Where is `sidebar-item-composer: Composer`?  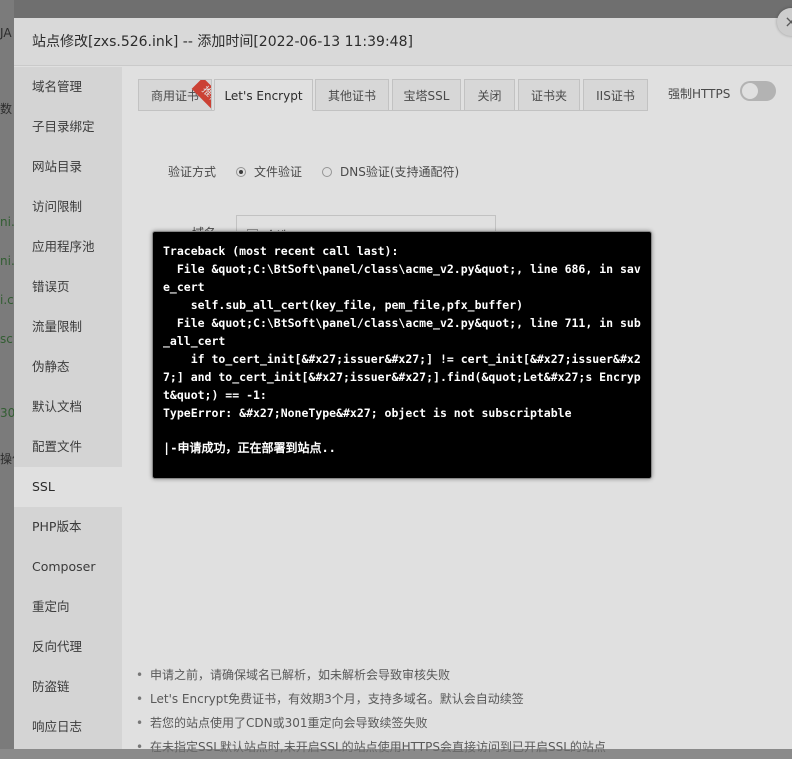 sidebar-item-composer: Composer is located at coordinates (68, 567).